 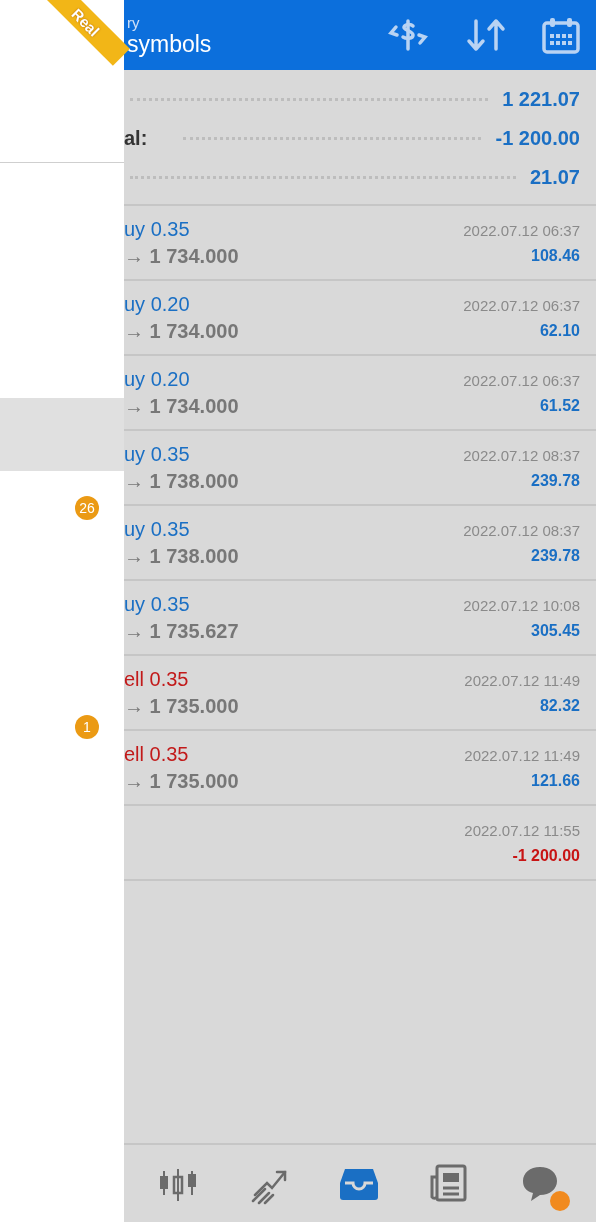 I want to click on deal-profit: 61.52, so click(x=559, y=406).